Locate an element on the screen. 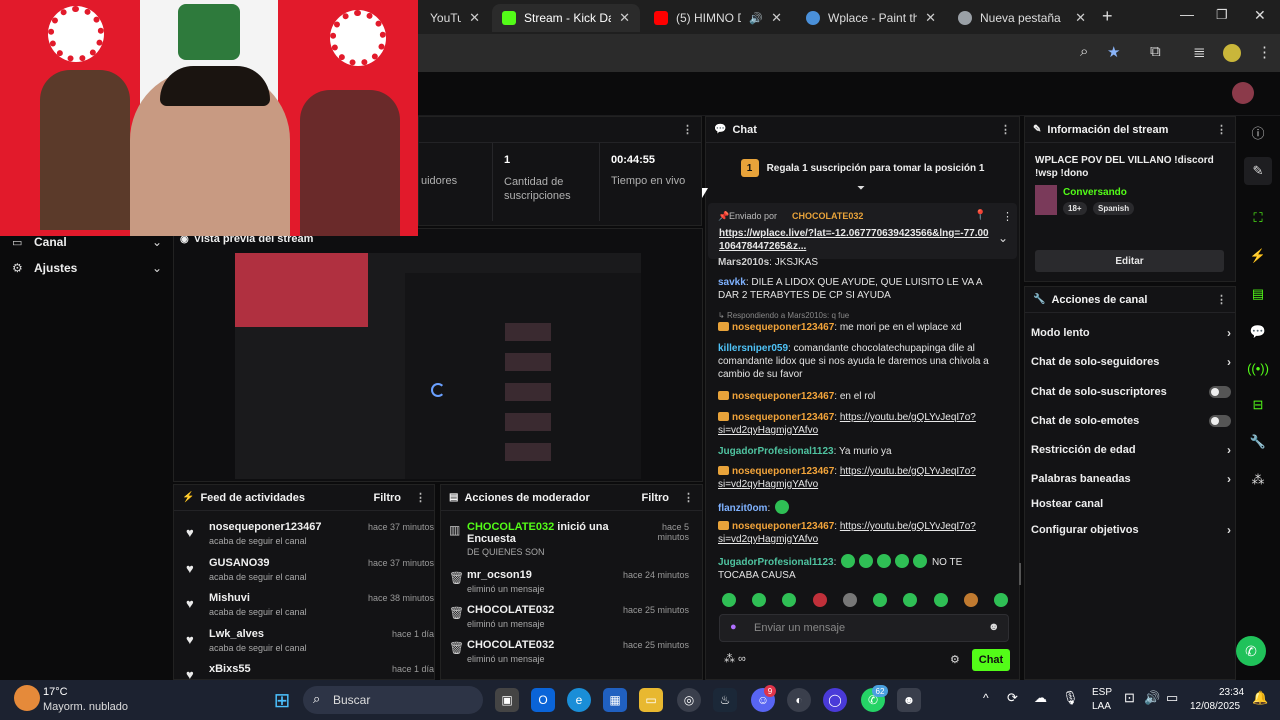  mod-menu-icon: ⋮ is located at coordinates (688, 497).